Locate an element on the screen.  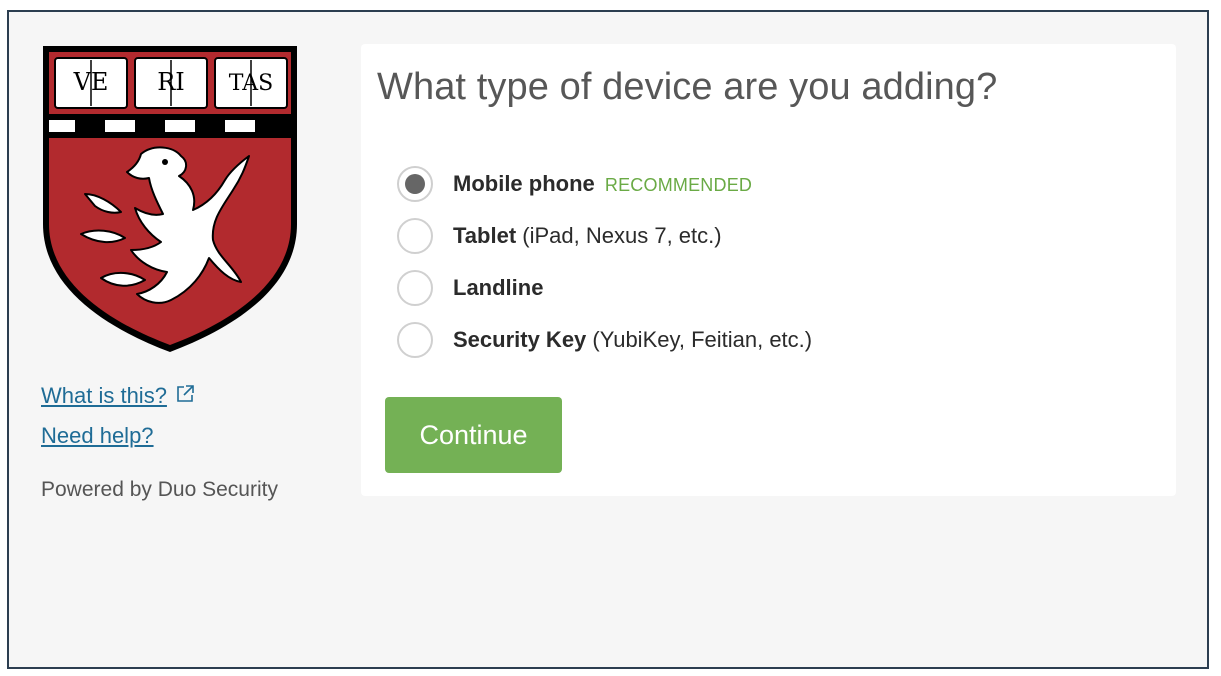
option-landline: Landline is located at coordinates (604, 288).